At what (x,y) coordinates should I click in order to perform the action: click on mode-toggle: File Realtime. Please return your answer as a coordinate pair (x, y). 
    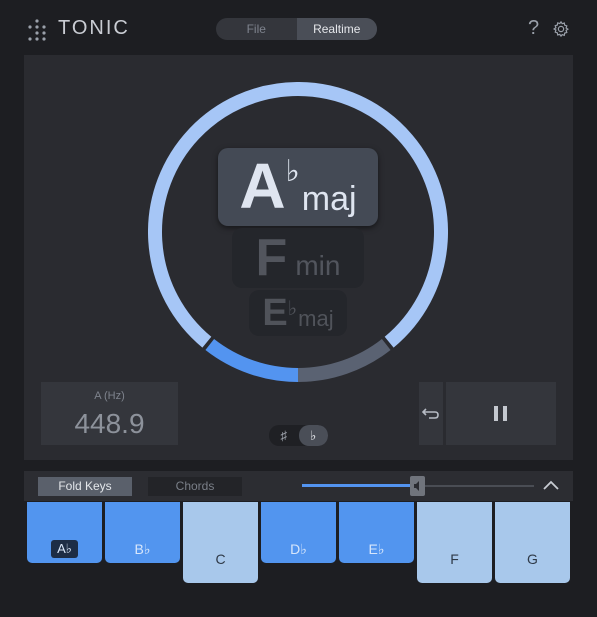
    Looking at the image, I should click on (296, 29).